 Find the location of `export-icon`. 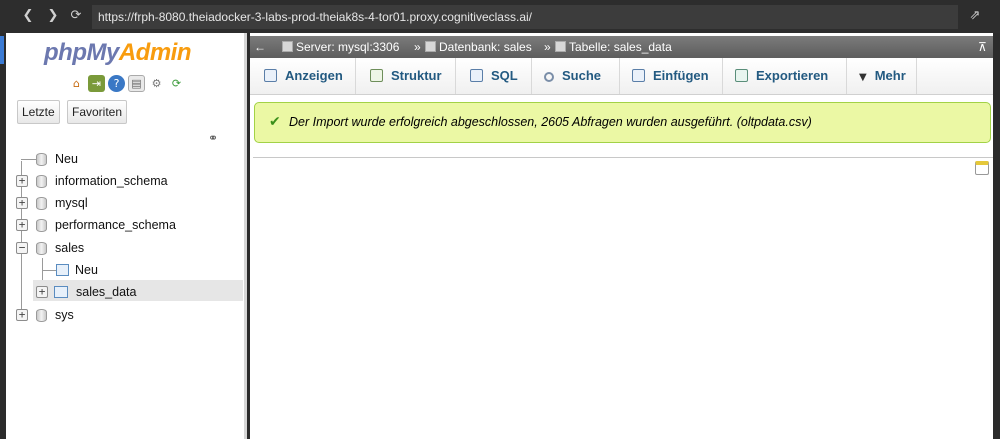

export-icon is located at coordinates (741, 75).